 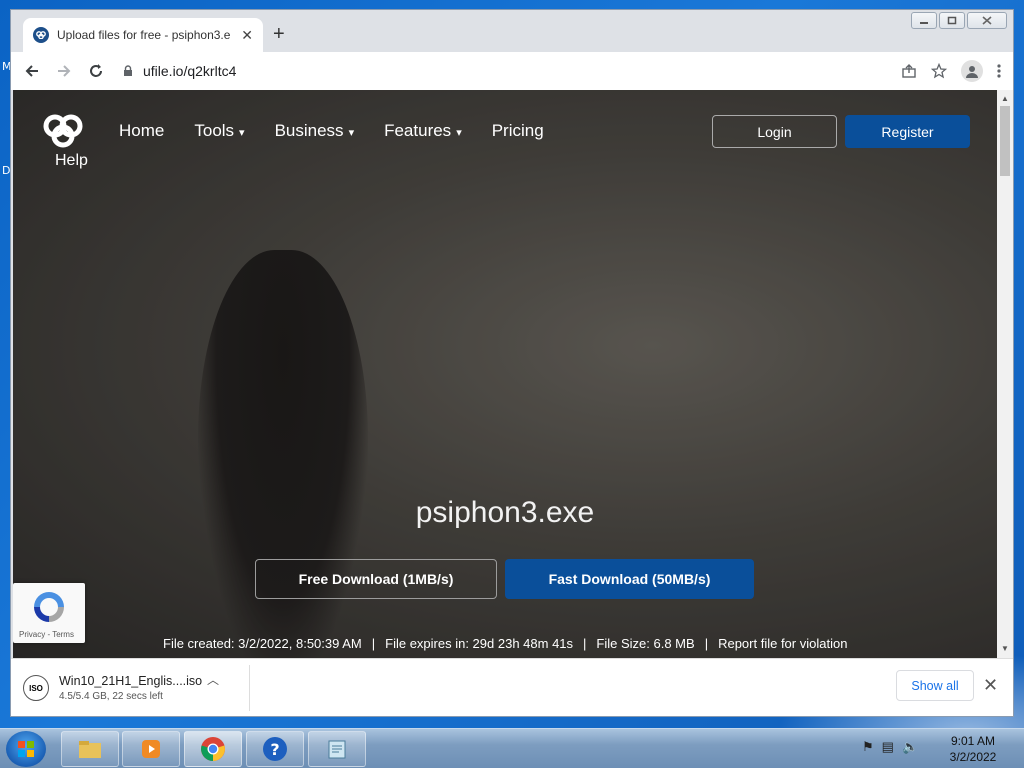 I want to click on scroll-thumb, so click(x=1005, y=141).